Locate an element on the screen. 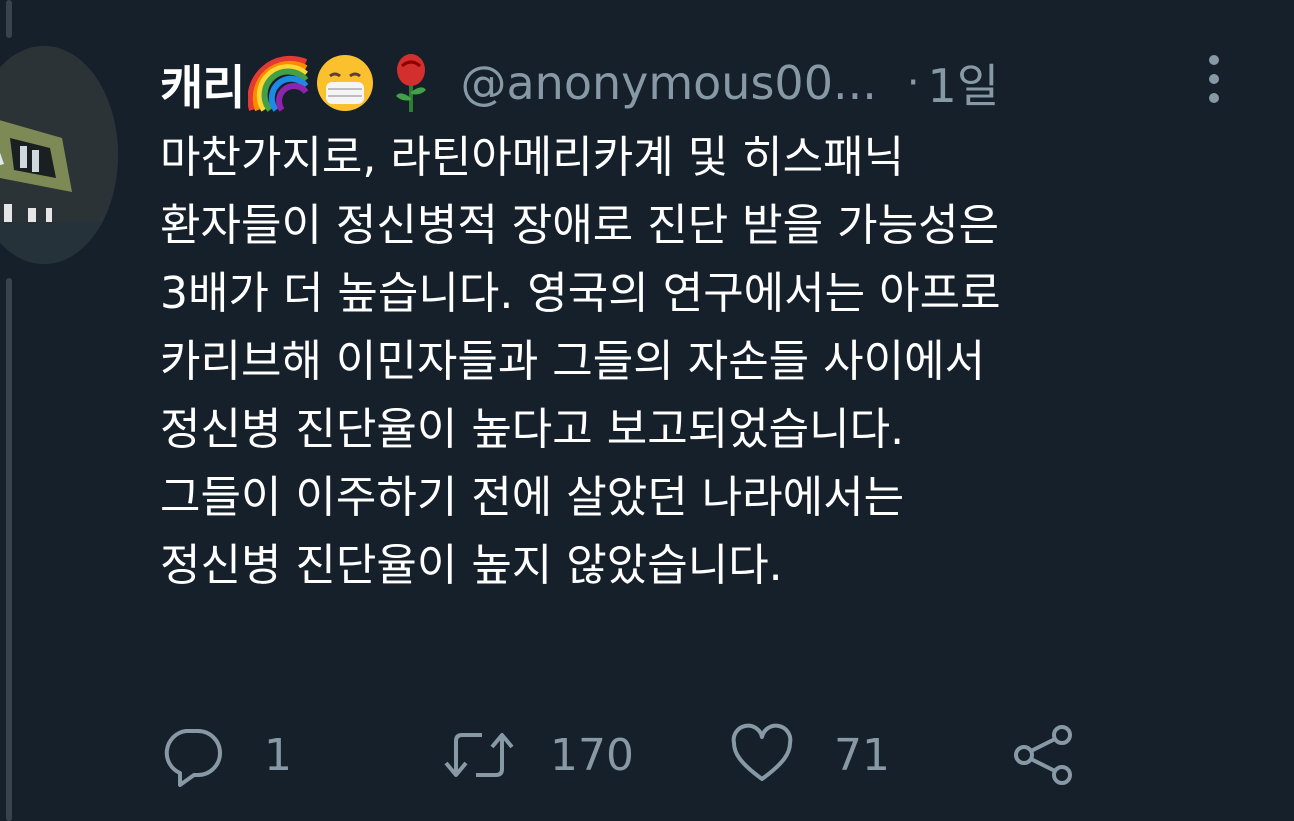 The image size is (1294, 821). retweet-count: 170 is located at coordinates (592, 755).